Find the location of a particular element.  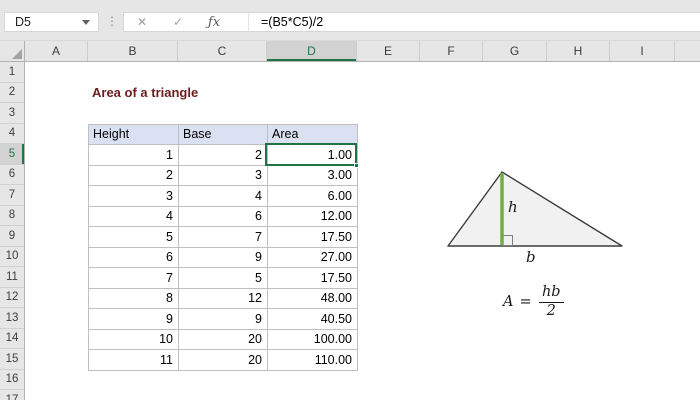

table-cell: 12.00 is located at coordinates (313, 216).